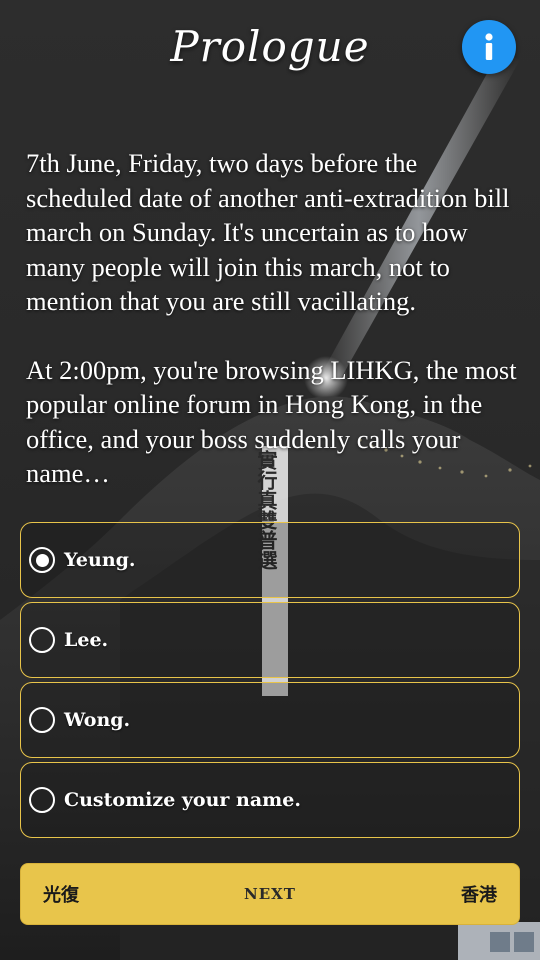 The image size is (540, 960). What do you see at coordinates (270, 560) in the screenshot?
I see `option-yeung: Yeung.` at bounding box center [270, 560].